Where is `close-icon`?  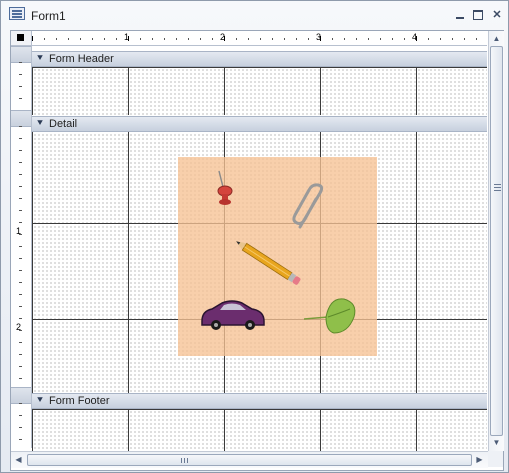
close-icon is located at coordinates (497, 15).